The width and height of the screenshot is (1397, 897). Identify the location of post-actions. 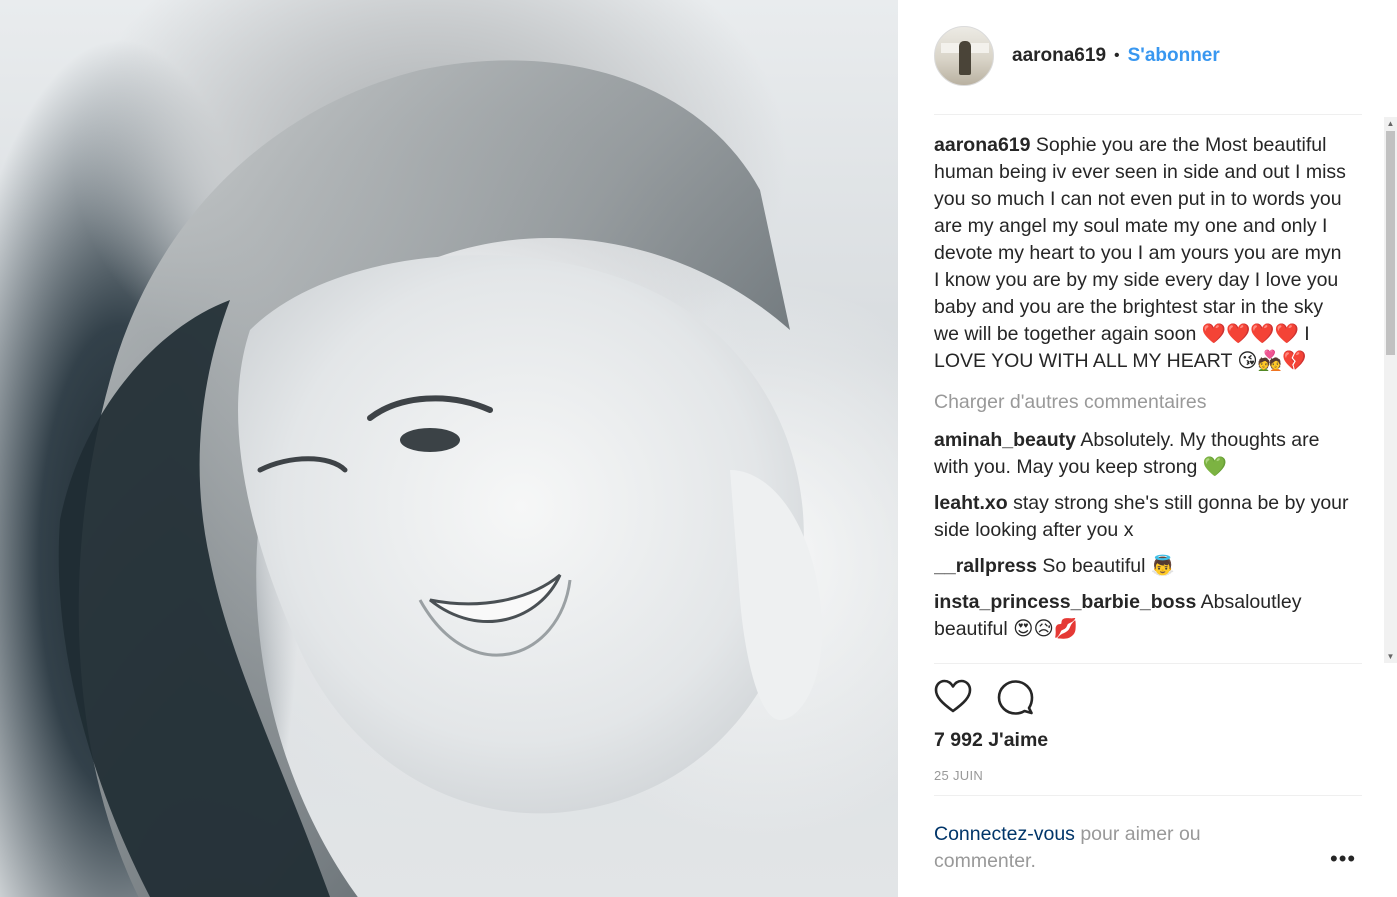
(984, 697).